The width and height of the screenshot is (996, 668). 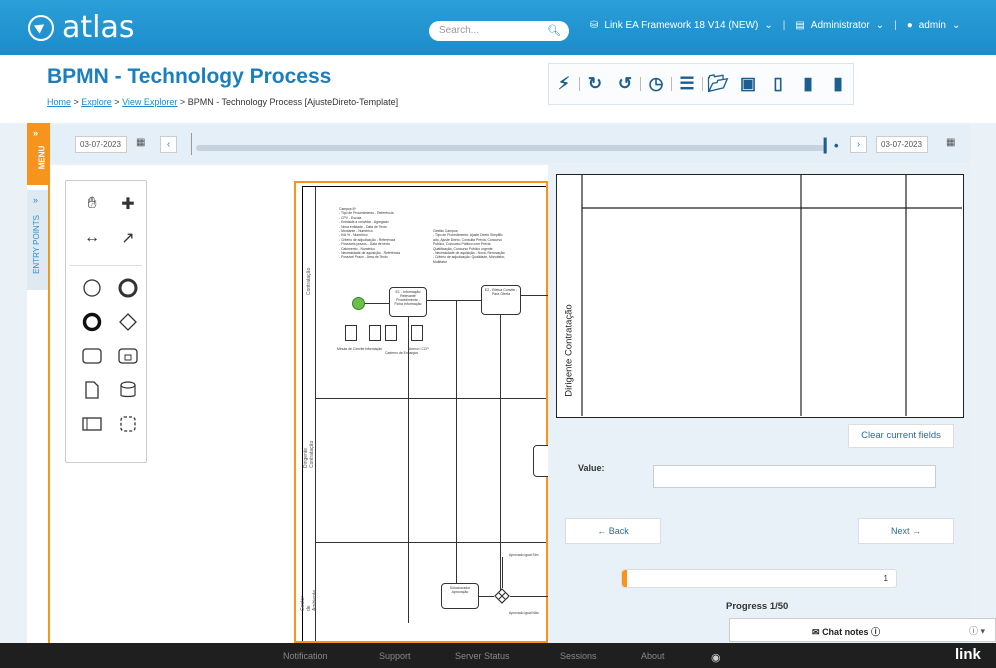 I want to click on role-selector: Administrator, so click(x=840, y=25).